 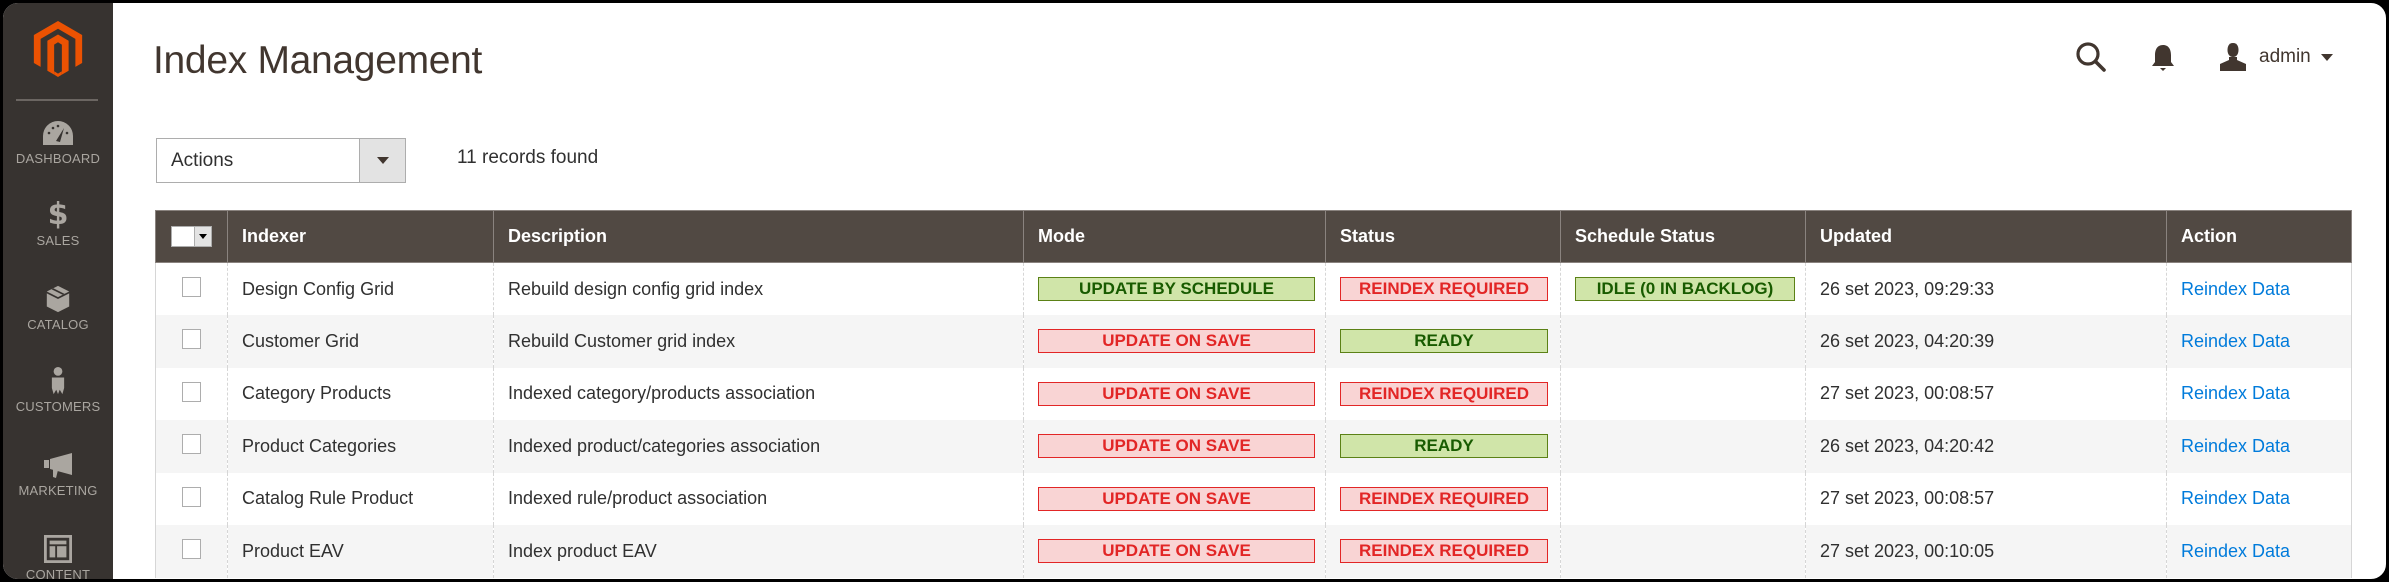 What do you see at coordinates (2163, 58) in the screenshot?
I see `bell-icon` at bounding box center [2163, 58].